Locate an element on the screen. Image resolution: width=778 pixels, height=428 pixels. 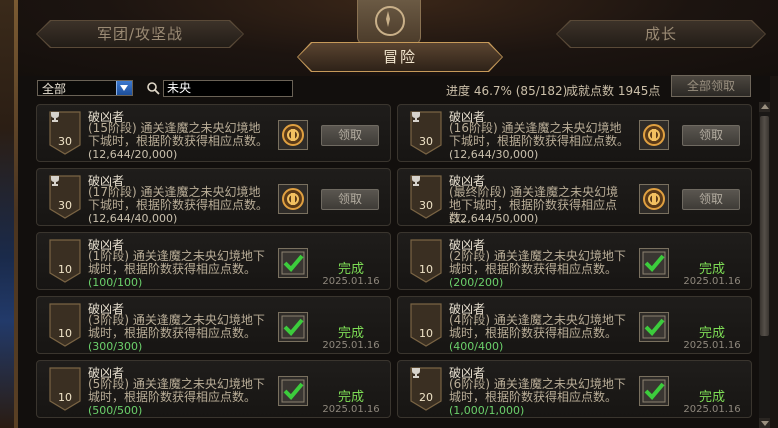
achievement-progress: (400/400) is located at coordinates (476, 346).